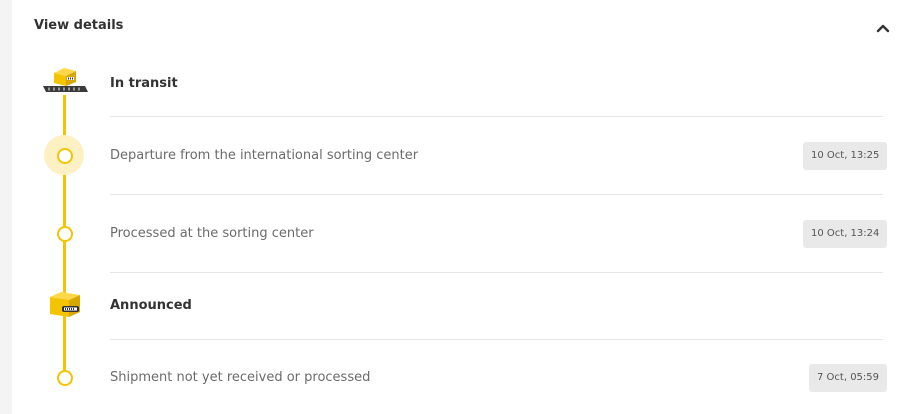 This screenshot has height=414, width=921. I want to click on event-timestamp: 10 Oct, 13:25, so click(845, 156).